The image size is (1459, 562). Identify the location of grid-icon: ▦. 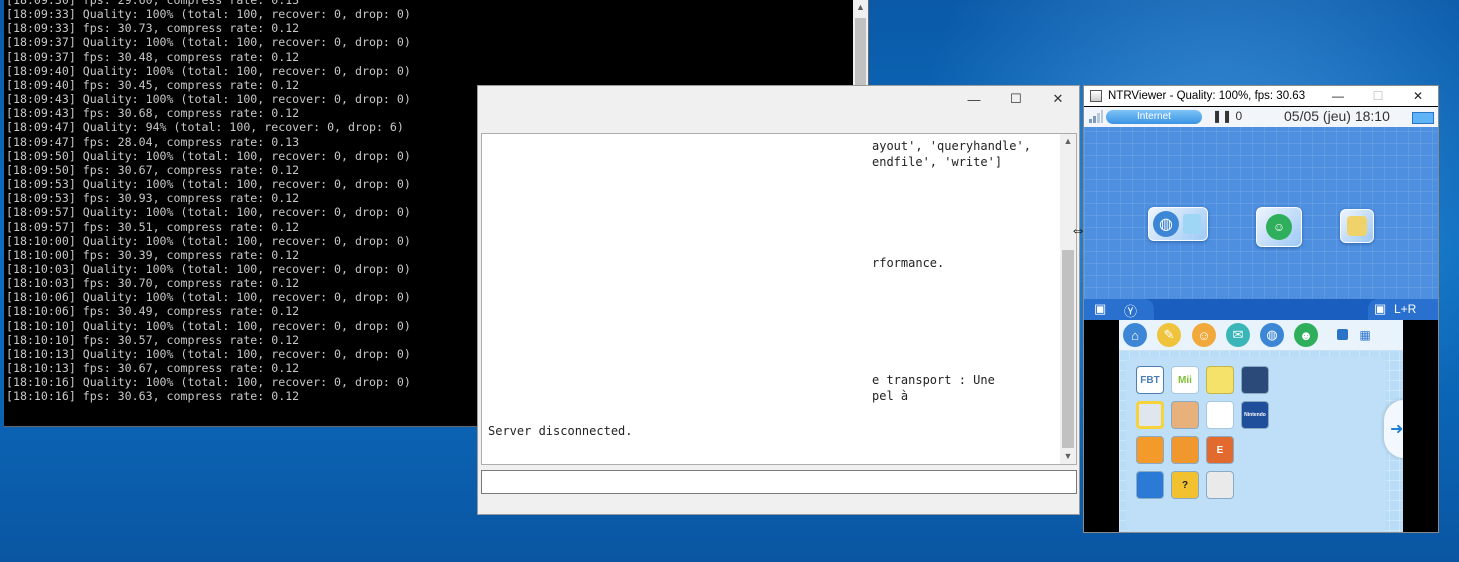
(1365, 335).